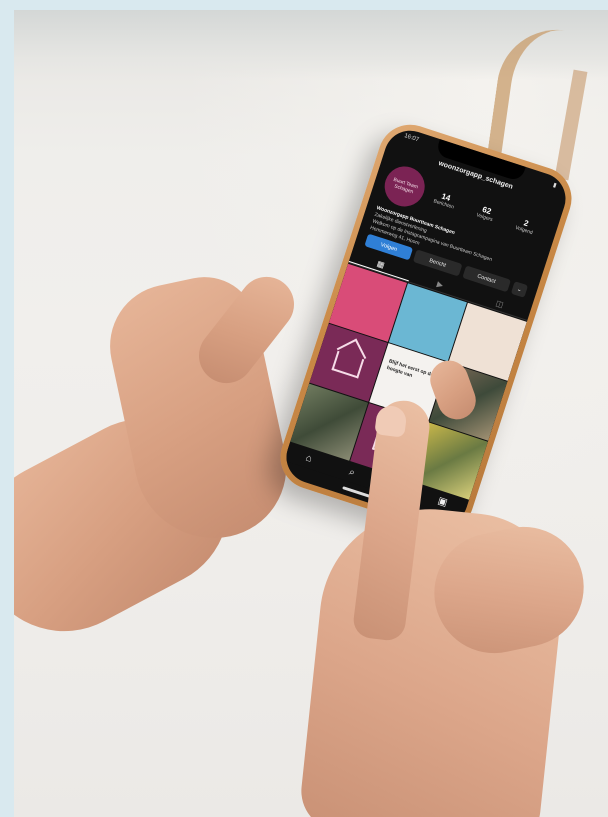 This screenshot has width=608, height=817. I want to click on reels-icon: ▣, so click(442, 501).